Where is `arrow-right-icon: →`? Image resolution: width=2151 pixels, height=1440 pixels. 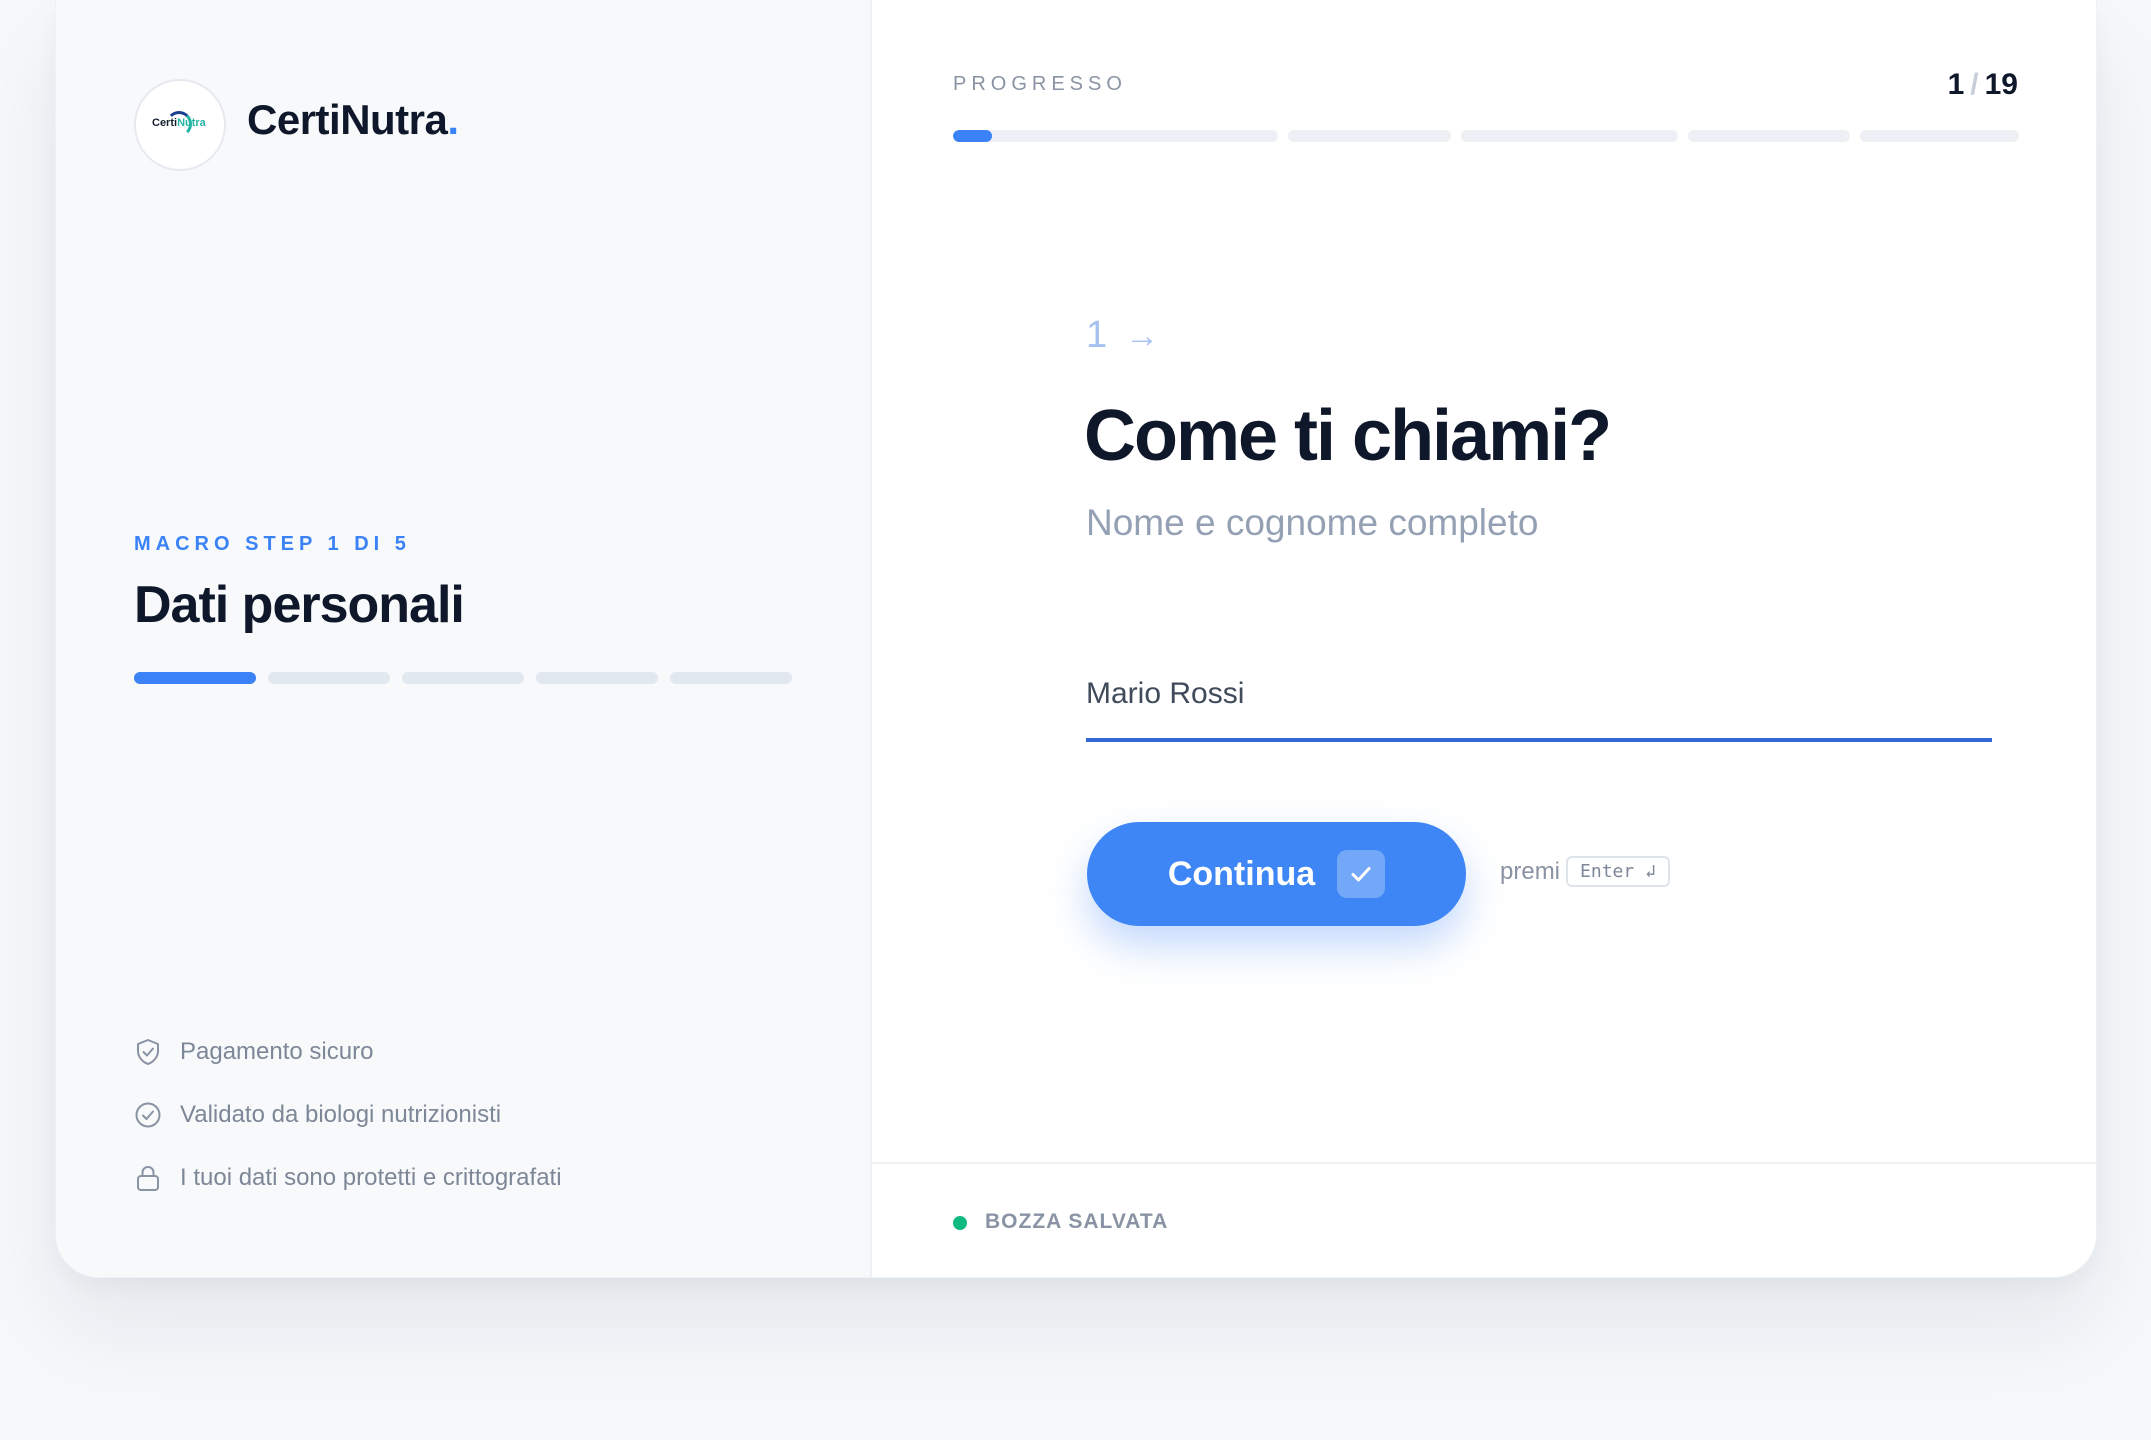
arrow-right-icon: → is located at coordinates (1142, 336).